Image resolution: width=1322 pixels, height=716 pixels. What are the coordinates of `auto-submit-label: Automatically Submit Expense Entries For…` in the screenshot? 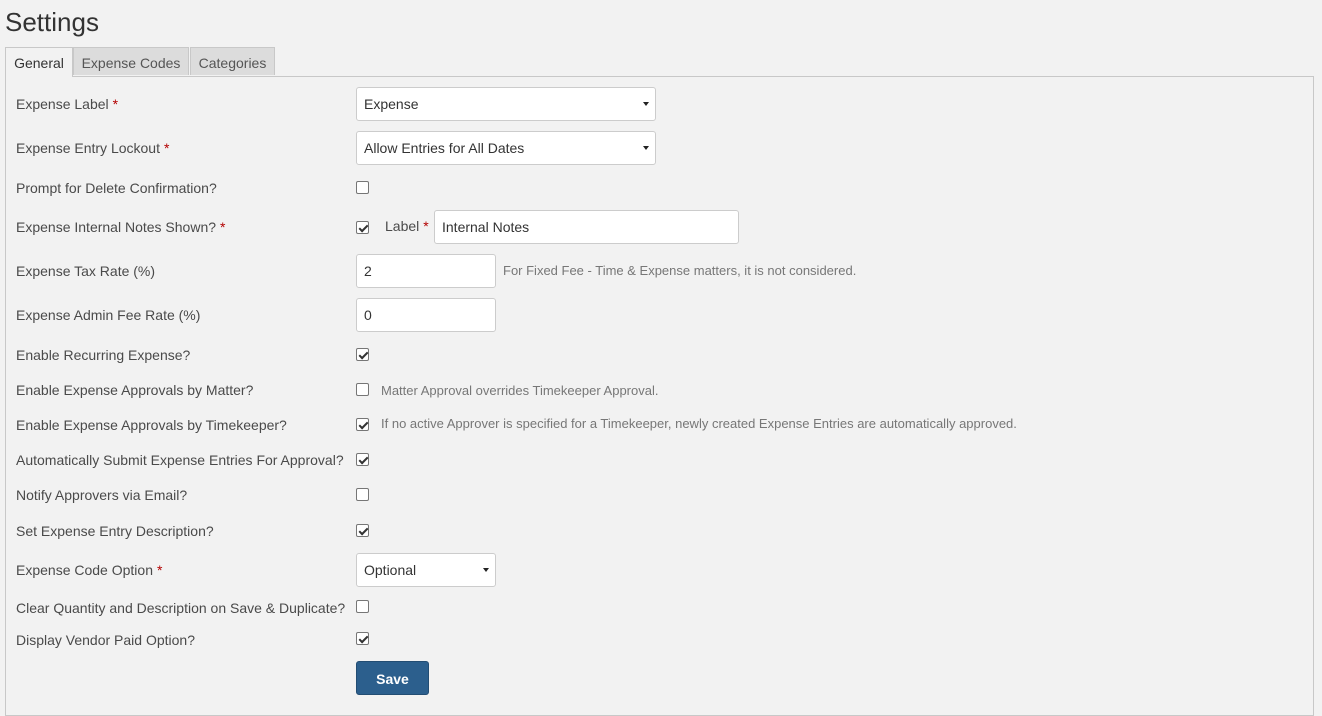 It's located at (180, 460).